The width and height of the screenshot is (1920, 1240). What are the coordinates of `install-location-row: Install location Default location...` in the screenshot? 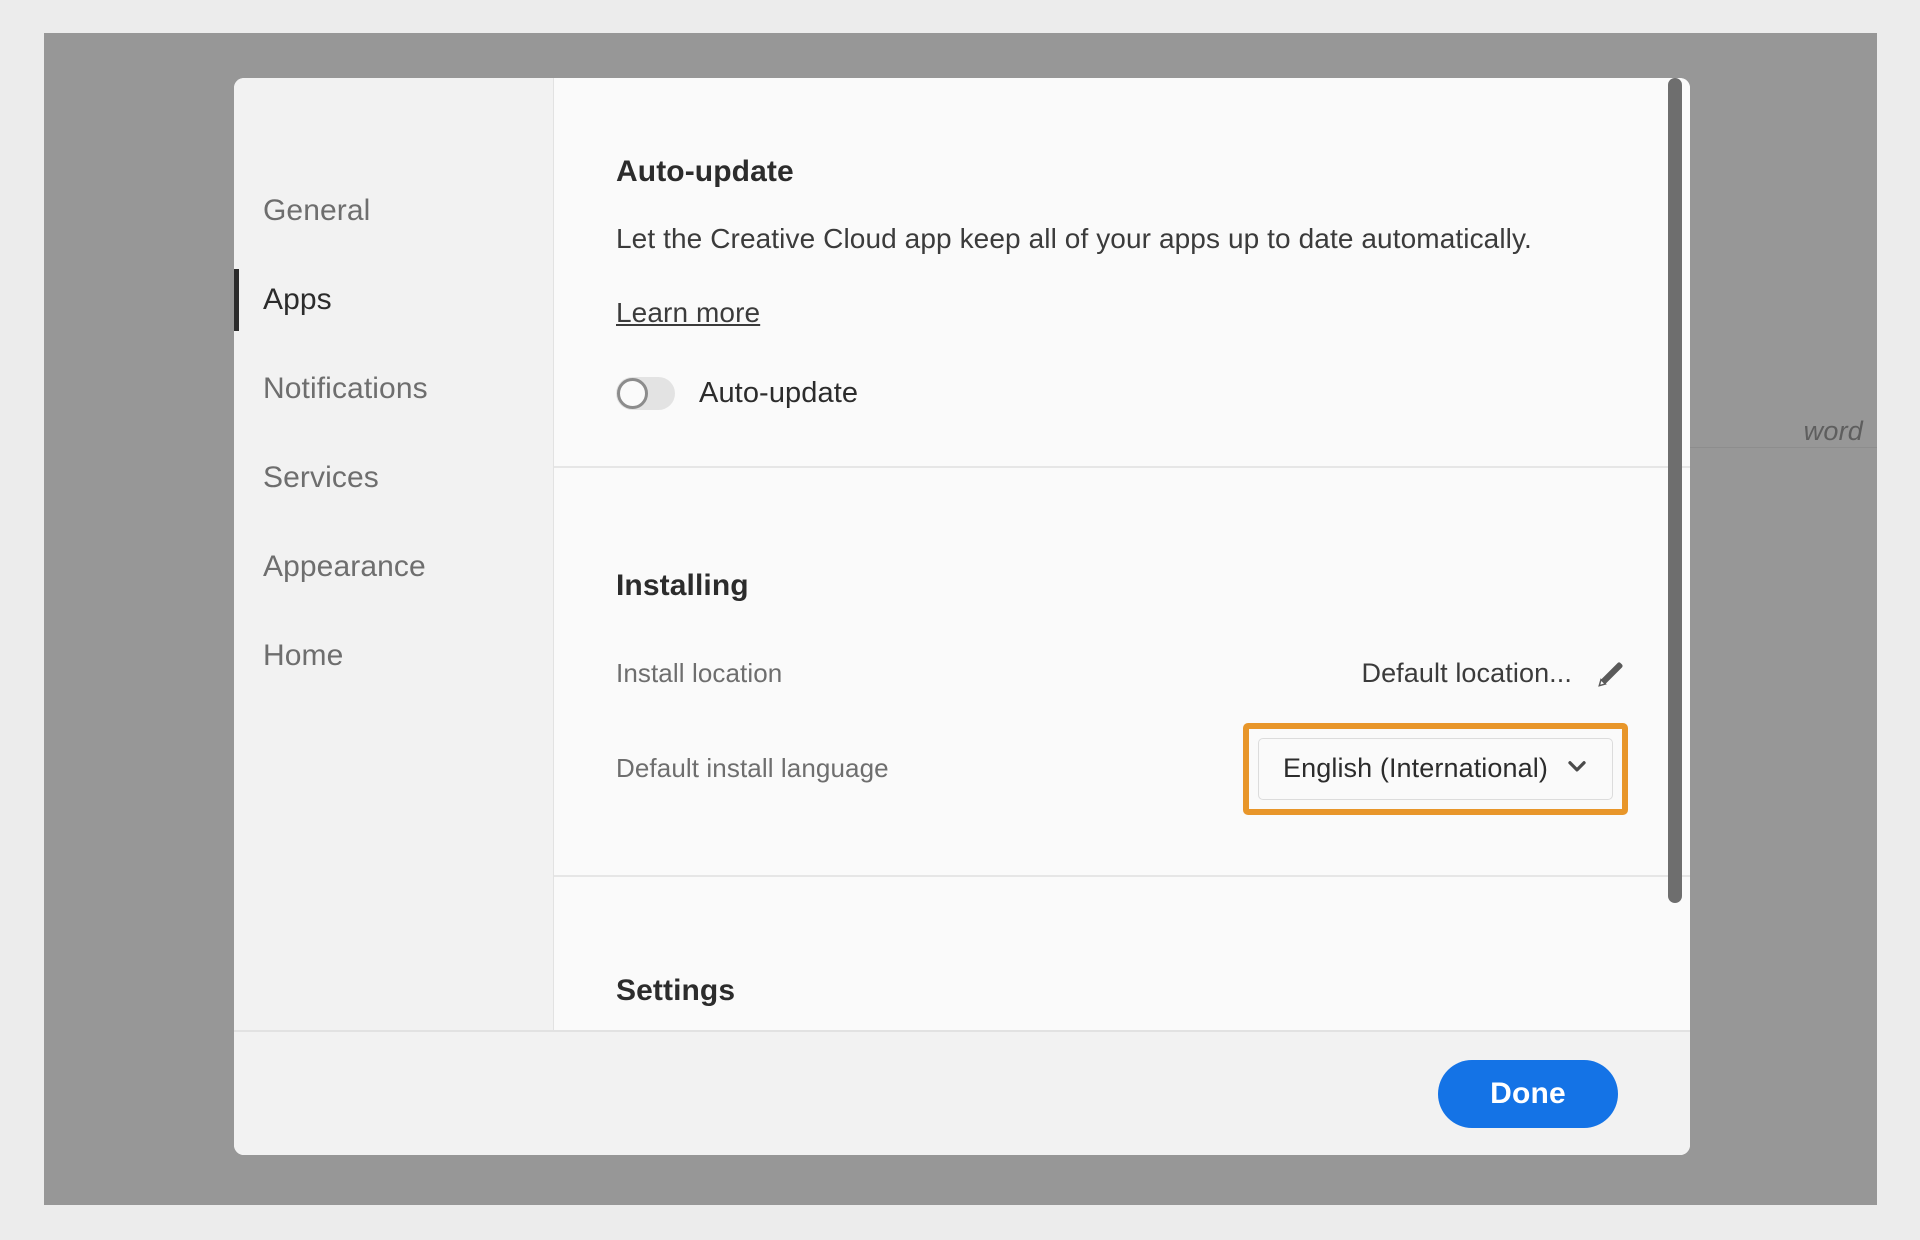 It's located at (1122, 674).